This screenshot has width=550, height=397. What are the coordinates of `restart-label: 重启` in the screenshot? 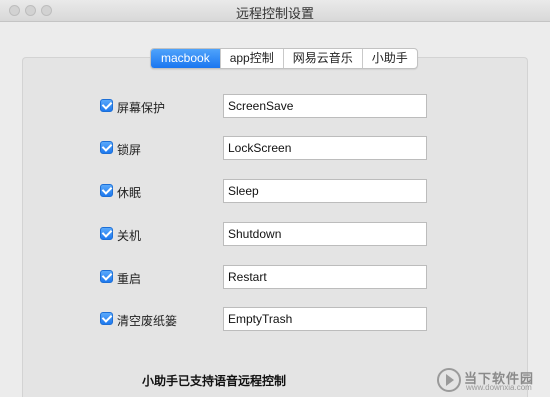 It's located at (129, 279).